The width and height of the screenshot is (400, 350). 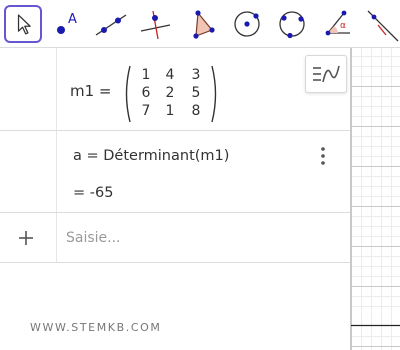 I want to click on right-paren-icon, so click(x=214, y=94).